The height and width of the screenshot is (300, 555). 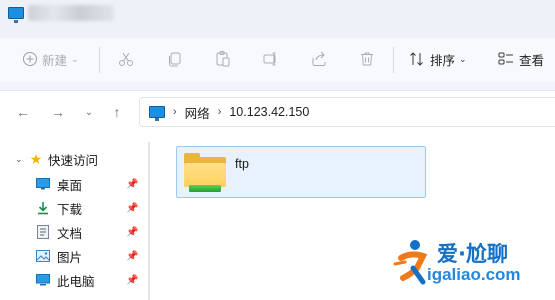 What do you see at coordinates (347, 112) in the screenshot?
I see `address-bar: › 网络 › 10.123.42.150` at bounding box center [347, 112].